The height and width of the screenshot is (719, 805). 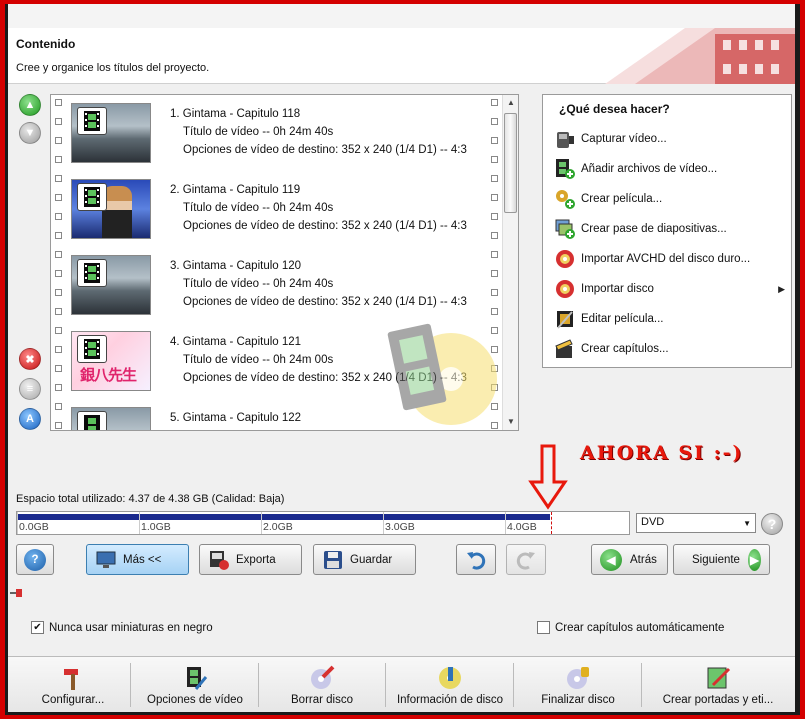 I want to click on disc-type-select: DVD ▼, so click(x=696, y=523).